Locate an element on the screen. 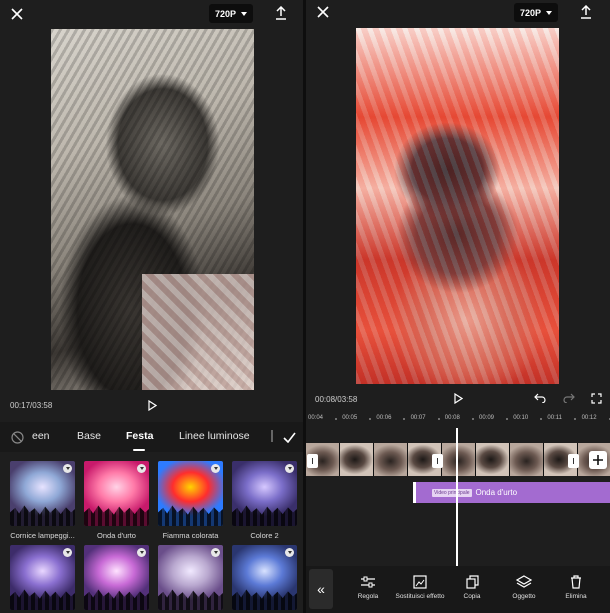  effect-item: Onda d'urto is located at coordinates (116, 500).